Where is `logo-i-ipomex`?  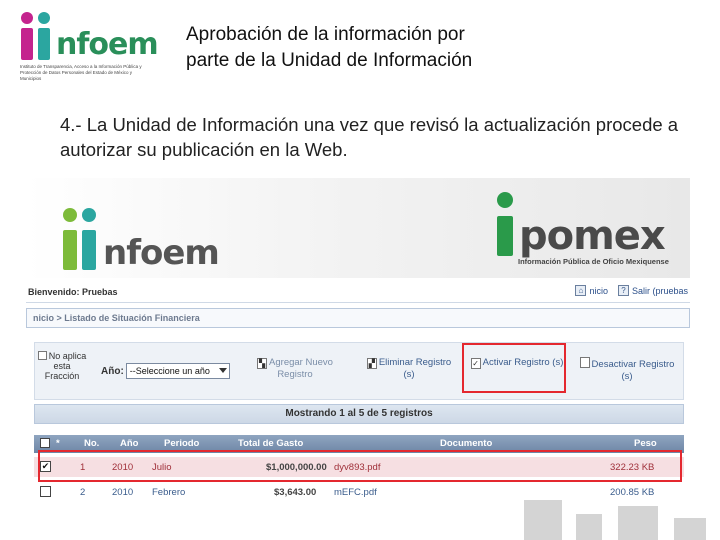 logo-i-ipomex is located at coordinates (505, 224).